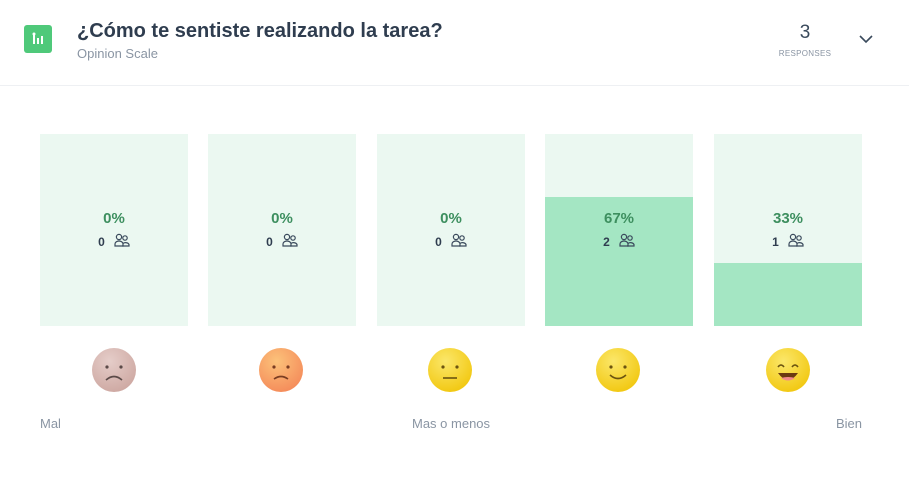 The width and height of the screenshot is (909, 477). I want to click on smile-face-icon, so click(618, 370).